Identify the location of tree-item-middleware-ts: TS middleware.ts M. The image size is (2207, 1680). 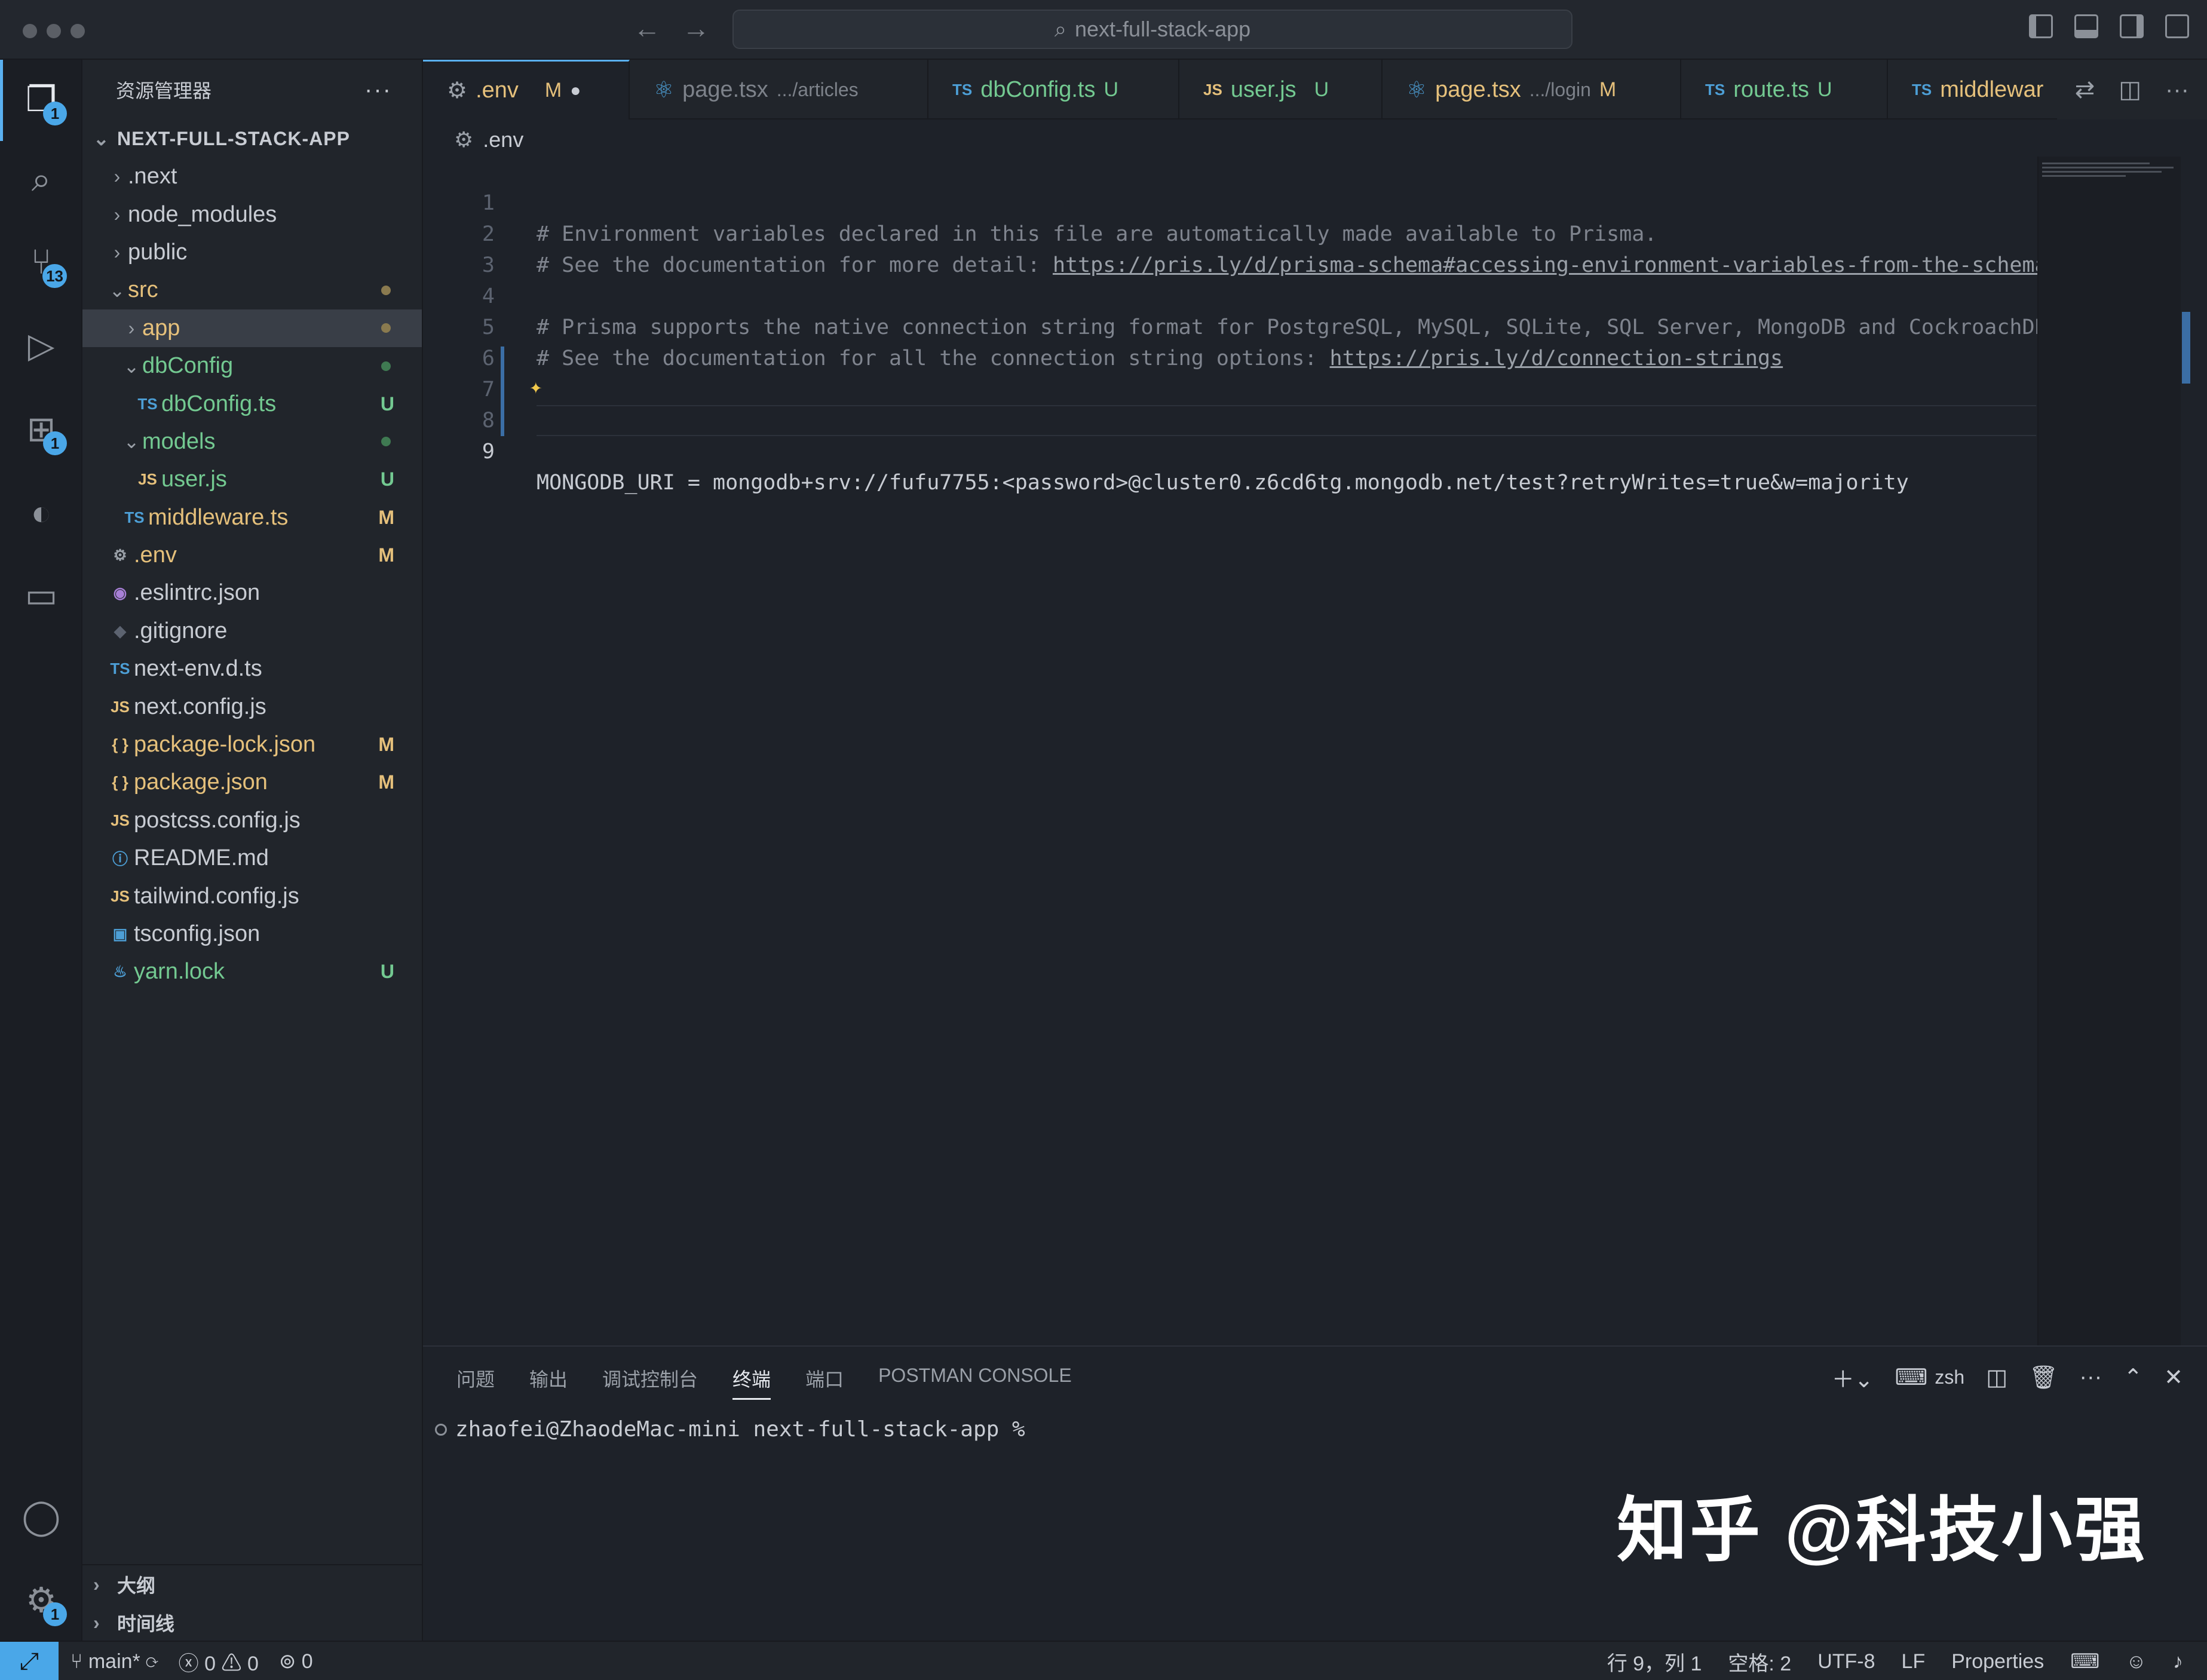
(252, 518).